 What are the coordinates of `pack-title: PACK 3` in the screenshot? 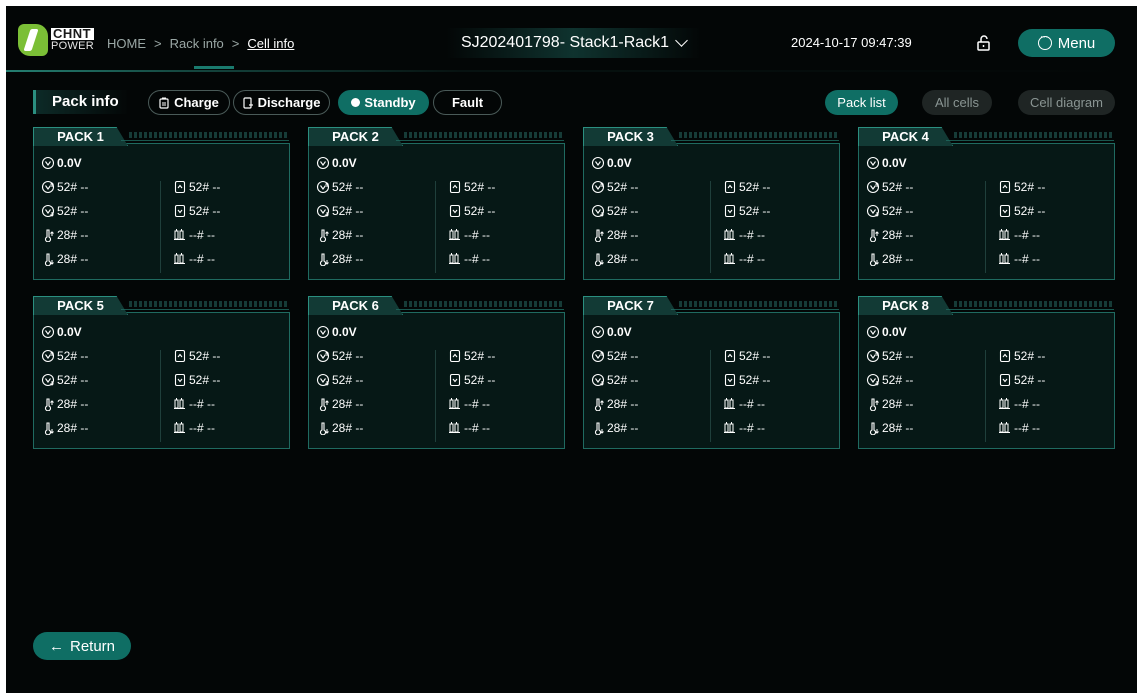 It's located at (630, 136).